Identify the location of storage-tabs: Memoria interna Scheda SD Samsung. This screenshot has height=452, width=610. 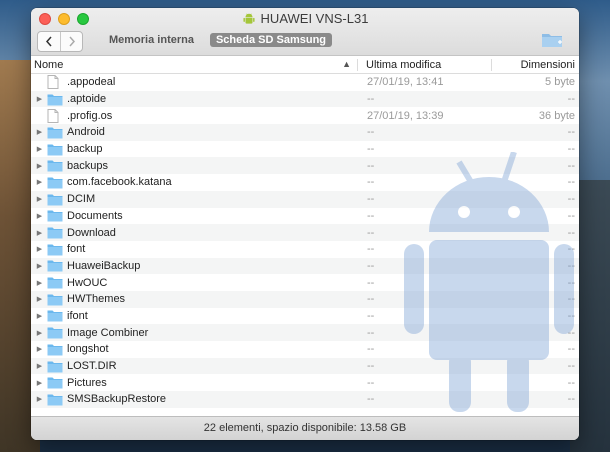
(218, 40).